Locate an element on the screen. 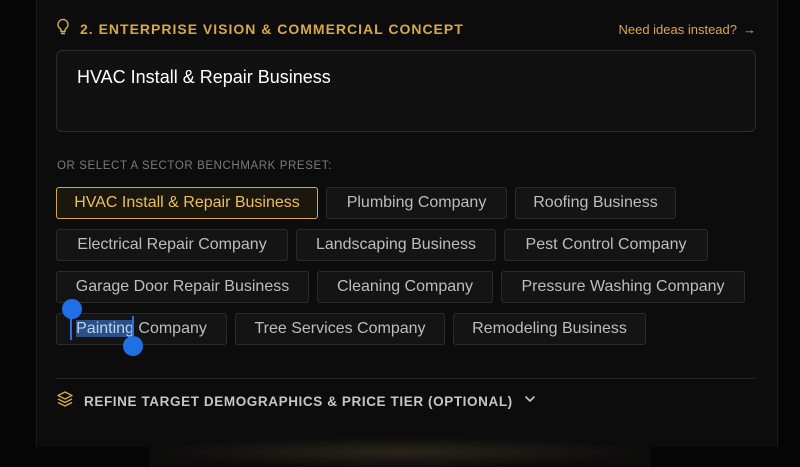 The width and height of the screenshot is (800, 467). preset-electrical: Electrical Repair Company is located at coordinates (172, 245).